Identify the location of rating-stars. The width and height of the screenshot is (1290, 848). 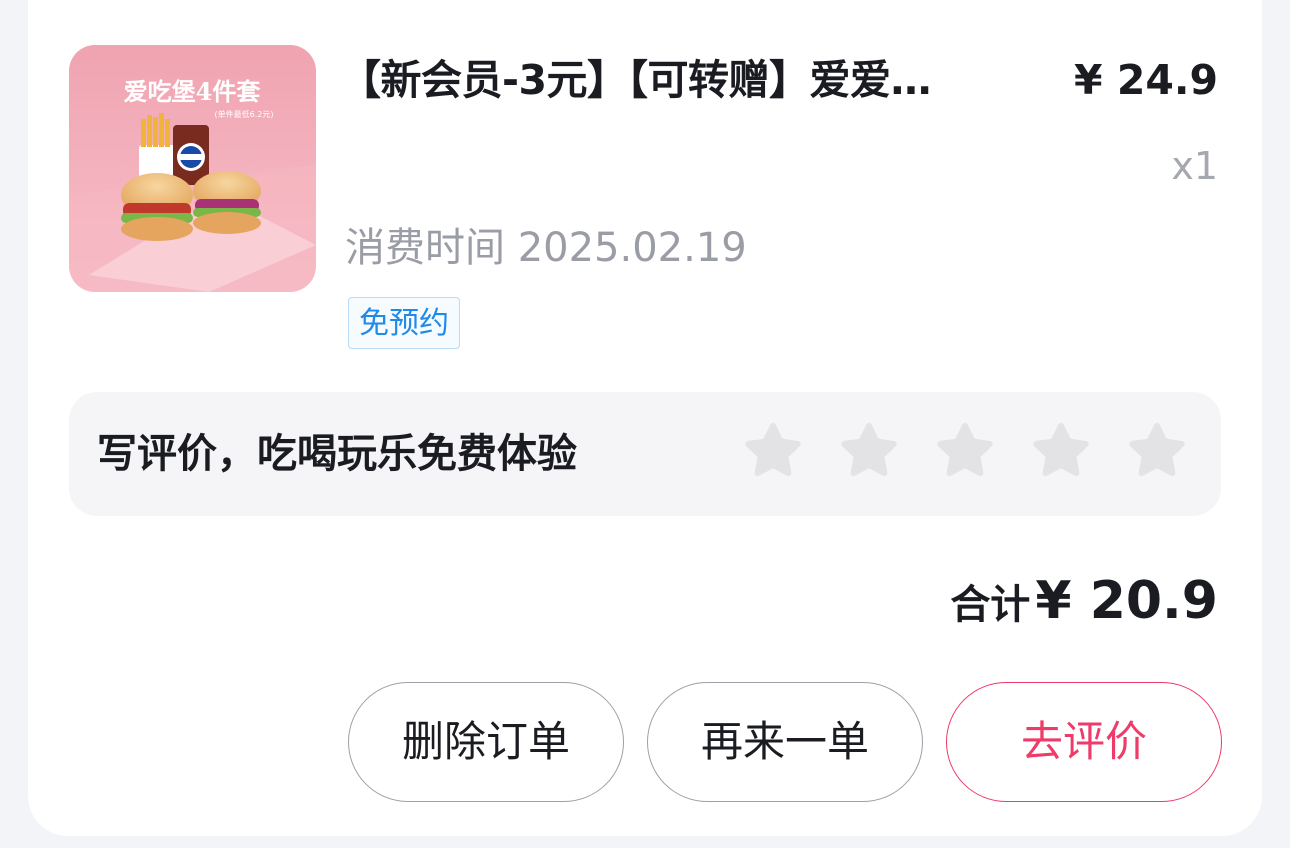
(965, 452).